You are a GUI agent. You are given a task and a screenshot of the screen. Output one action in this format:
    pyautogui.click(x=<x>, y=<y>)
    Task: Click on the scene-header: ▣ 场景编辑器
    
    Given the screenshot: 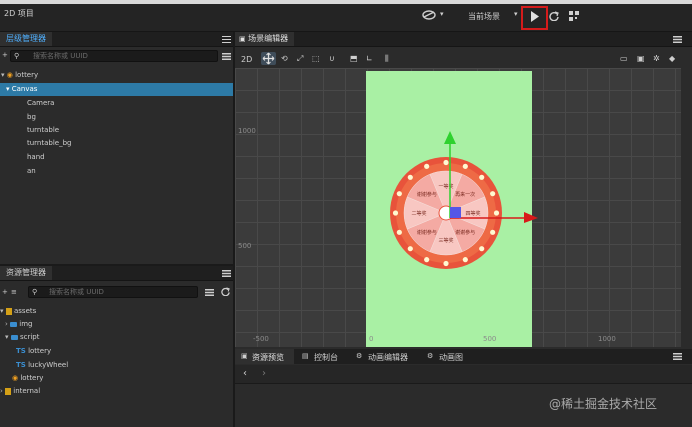 What is the action you would take?
    pyautogui.click(x=463, y=39)
    